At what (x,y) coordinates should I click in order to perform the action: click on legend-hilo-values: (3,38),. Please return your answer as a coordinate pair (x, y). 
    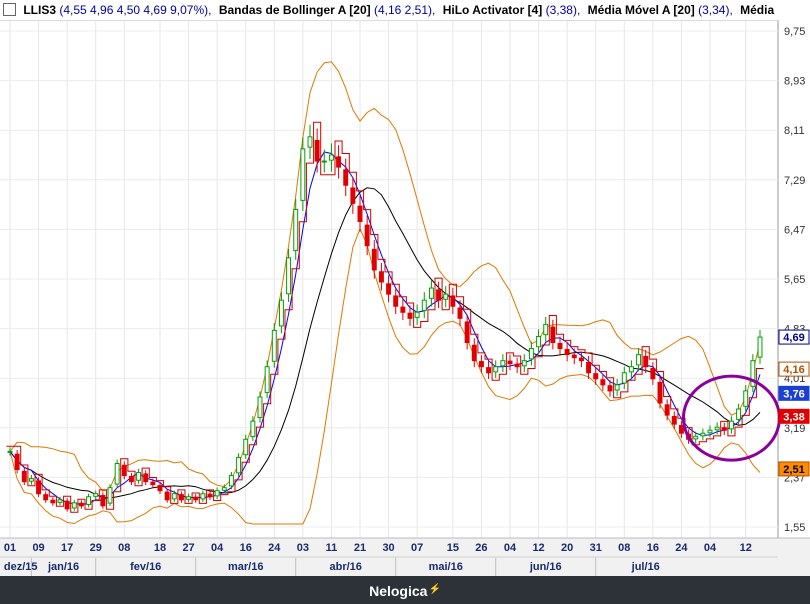
    Looking at the image, I should click on (563, 10).